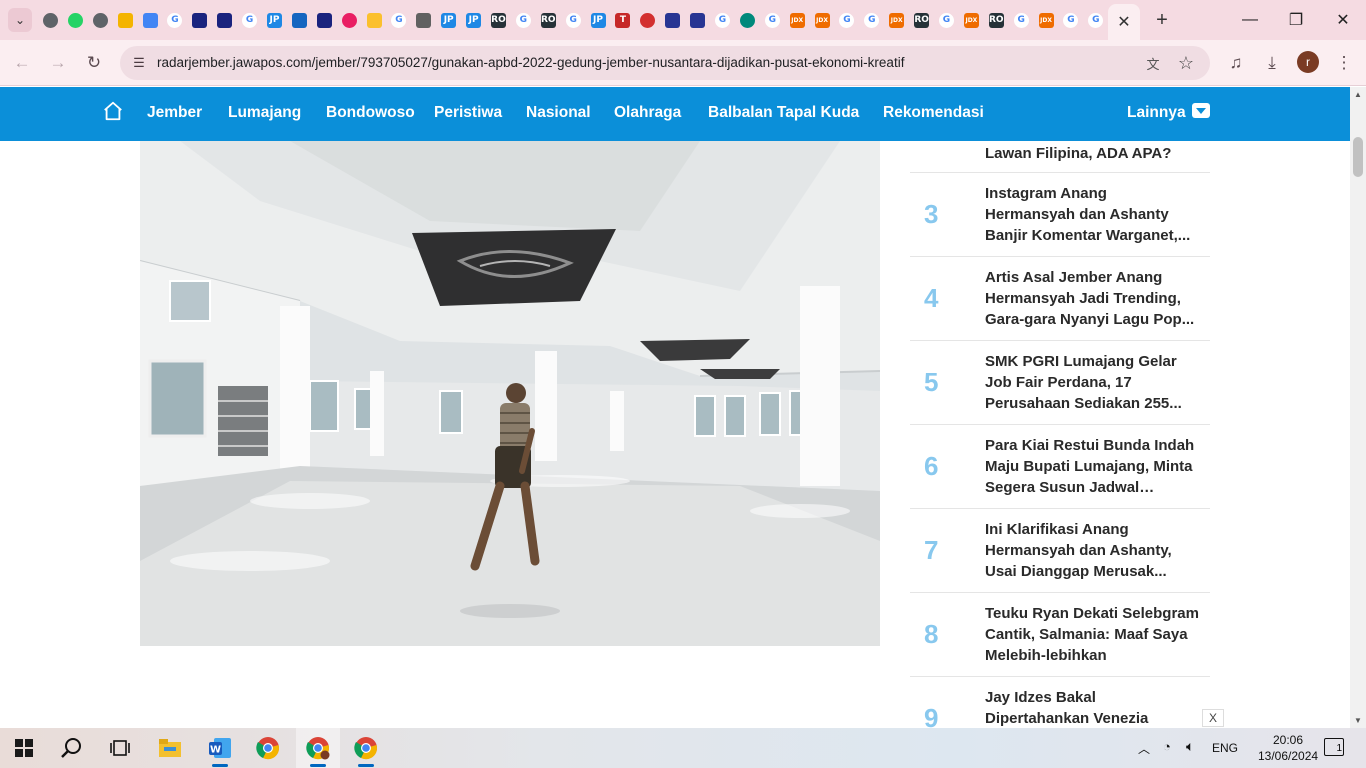 The width and height of the screenshot is (1366, 768). I want to click on reload-icon: ↻, so click(94, 63).